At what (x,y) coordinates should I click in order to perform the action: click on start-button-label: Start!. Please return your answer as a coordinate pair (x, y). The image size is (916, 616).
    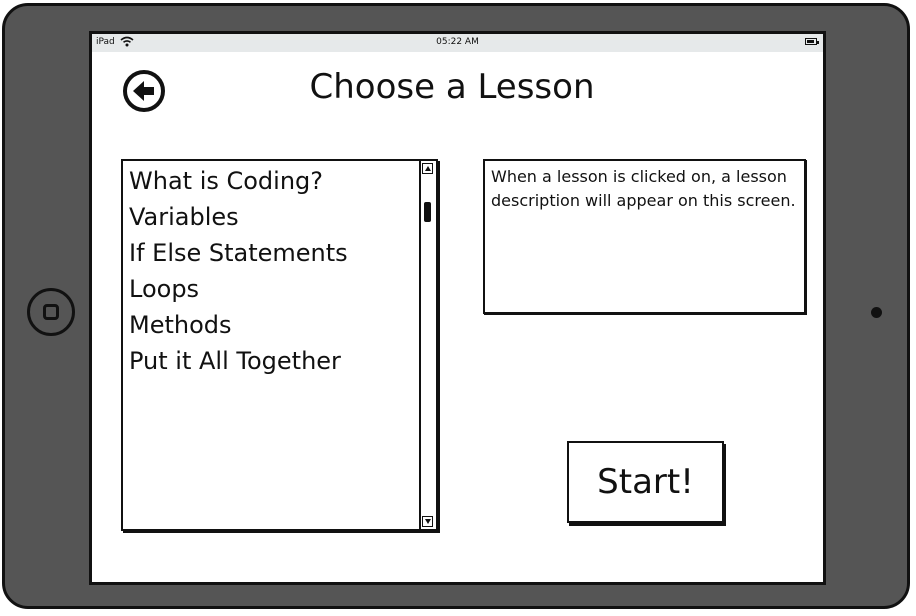
    Looking at the image, I should click on (645, 482).